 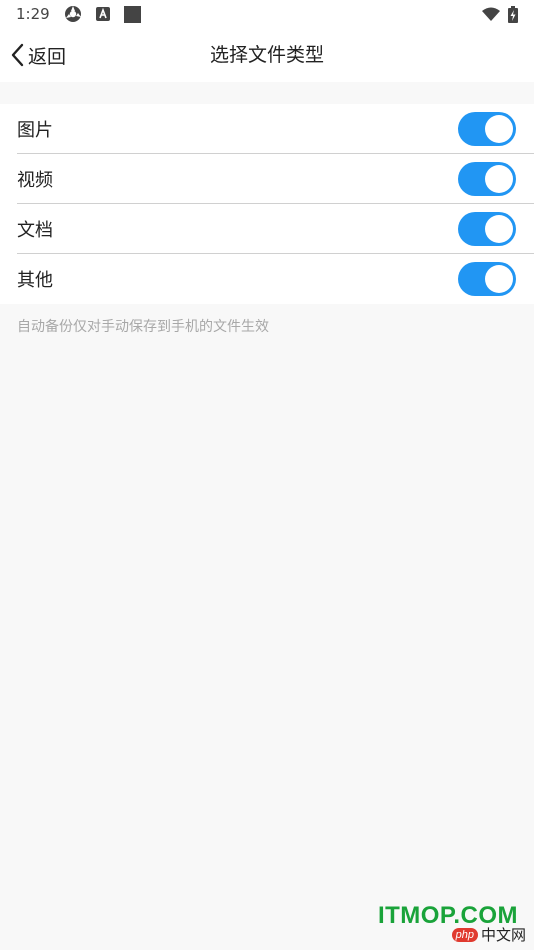 I want to click on chevron-left-icon, so click(x=18, y=55).